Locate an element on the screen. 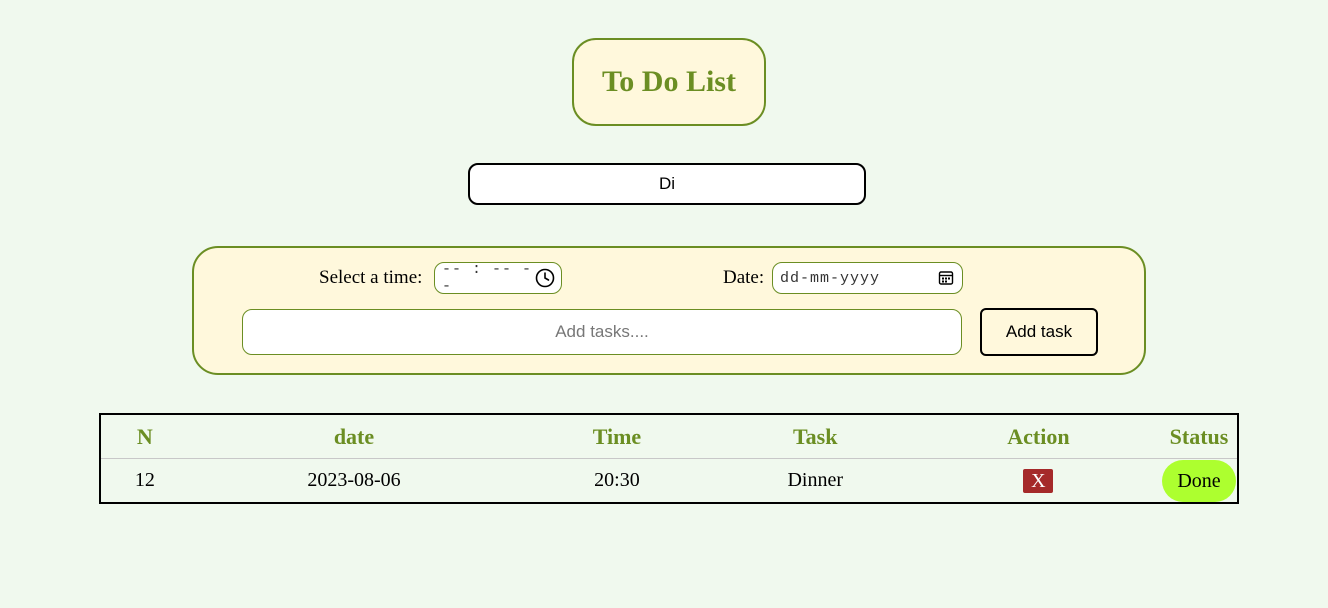 Image resolution: width=1328 pixels, height=608 pixels. add-task-button: Add task is located at coordinates (1039, 332).